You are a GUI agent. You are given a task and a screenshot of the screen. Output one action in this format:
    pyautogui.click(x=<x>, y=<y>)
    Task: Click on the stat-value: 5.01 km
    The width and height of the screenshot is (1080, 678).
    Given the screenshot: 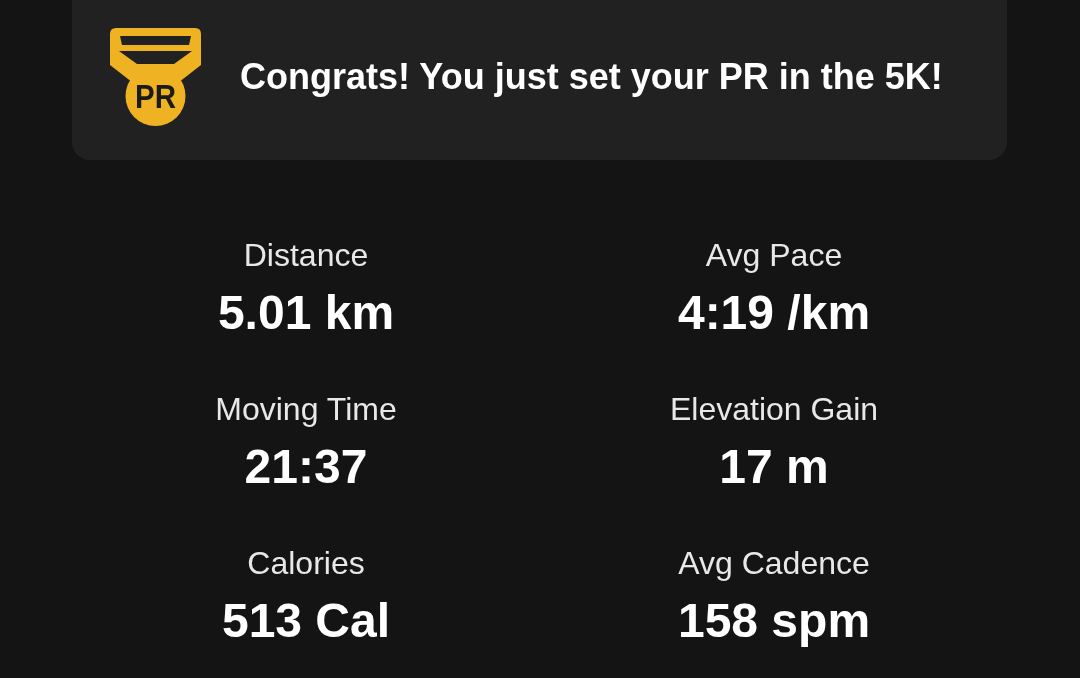 What is the action you would take?
    pyautogui.click(x=306, y=313)
    